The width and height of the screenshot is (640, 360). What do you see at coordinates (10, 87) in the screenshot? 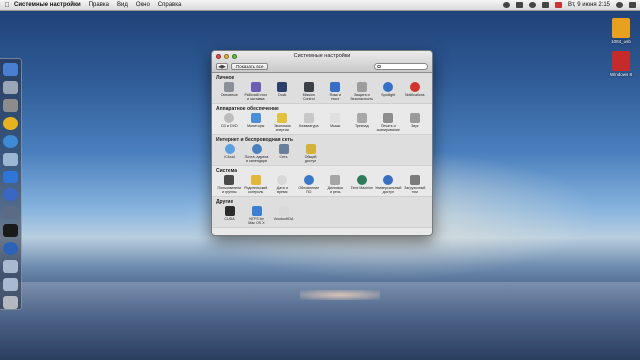
I see `launchpad-icon` at bounding box center [10, 87].